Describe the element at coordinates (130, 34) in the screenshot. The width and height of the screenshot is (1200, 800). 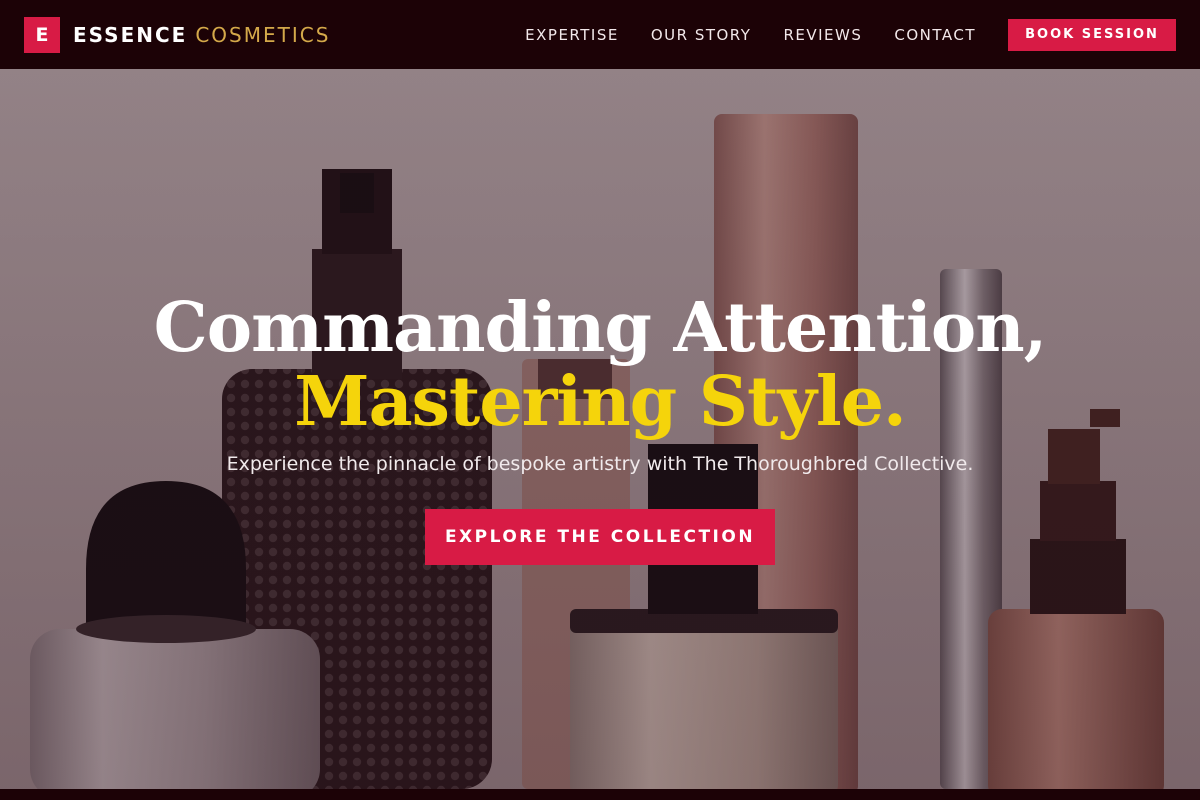
I see `brand-primary: ESSENCE` at that location.